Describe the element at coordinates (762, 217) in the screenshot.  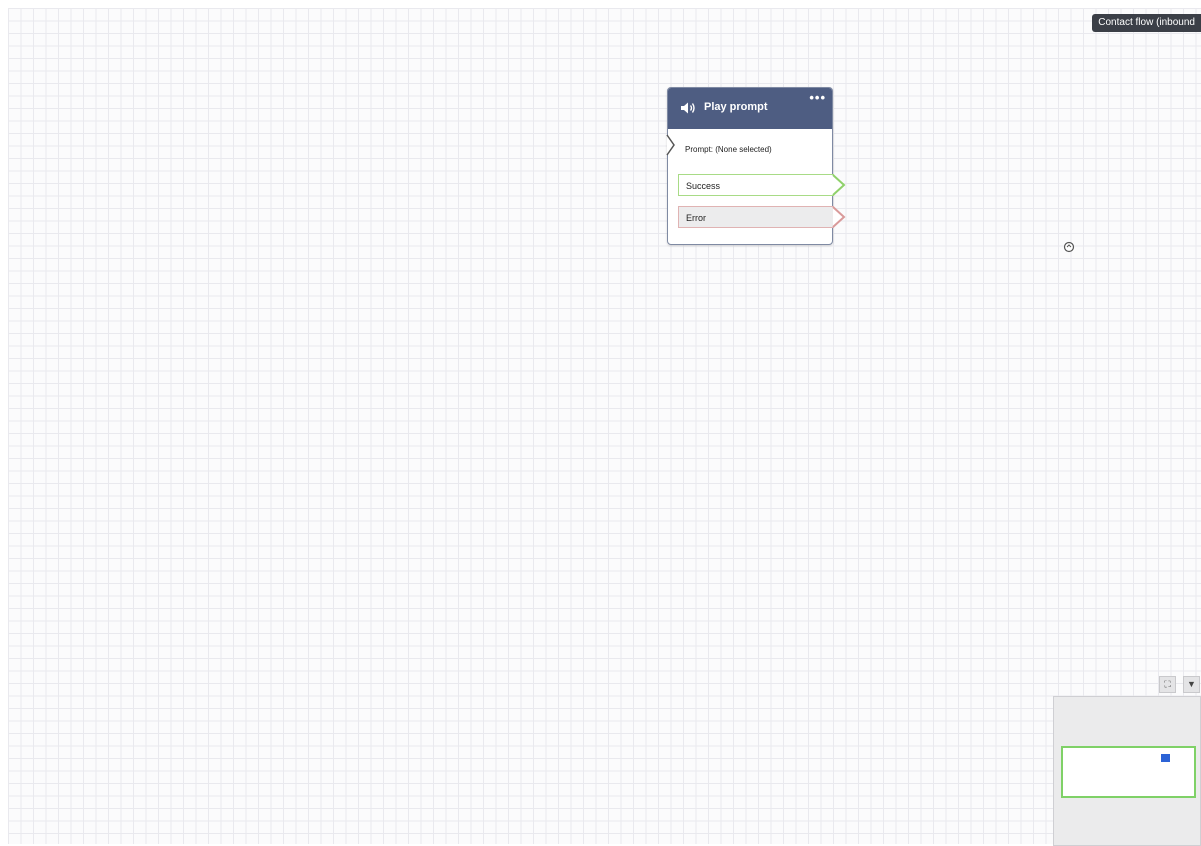
I see `branch-error: Error` at that location.